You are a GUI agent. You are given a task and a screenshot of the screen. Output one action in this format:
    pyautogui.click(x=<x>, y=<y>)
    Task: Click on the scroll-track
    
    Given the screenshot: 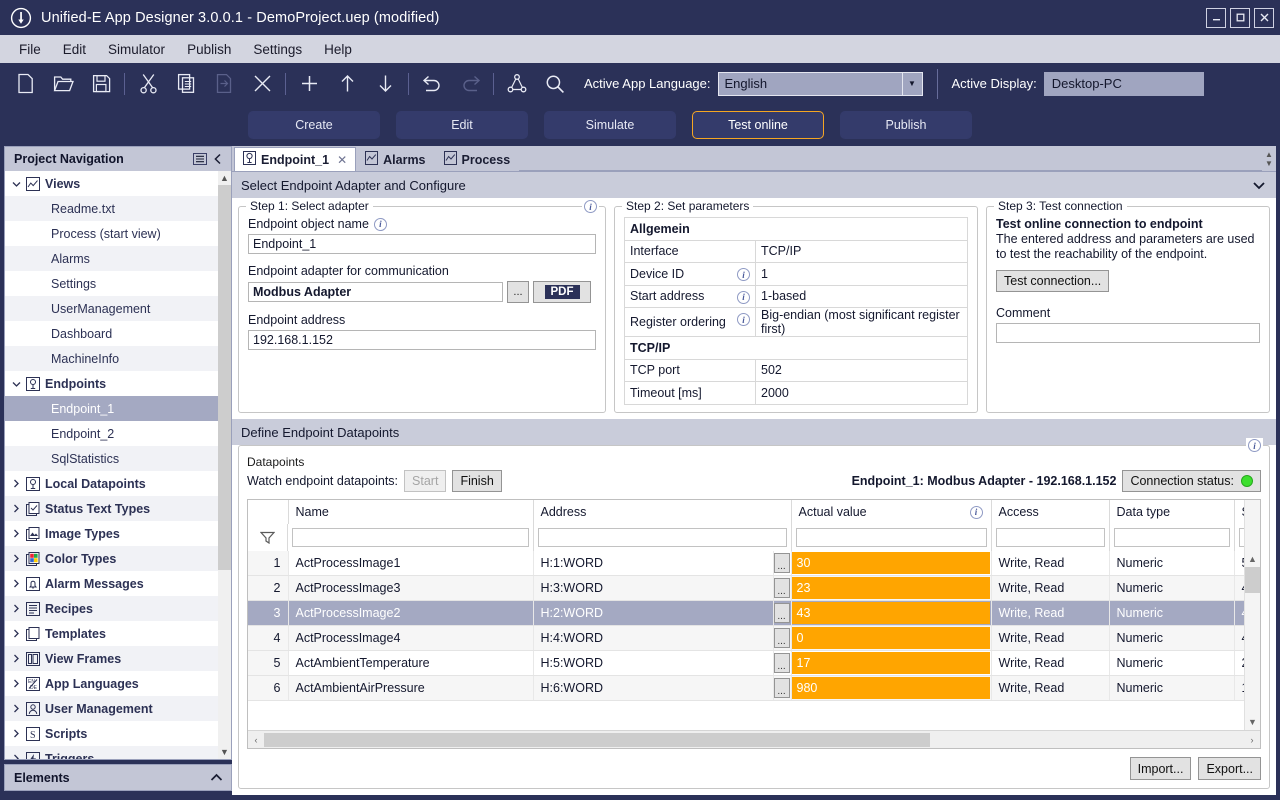 What is the action you would take?
    pyautogui.click(x=754, y=739)
    